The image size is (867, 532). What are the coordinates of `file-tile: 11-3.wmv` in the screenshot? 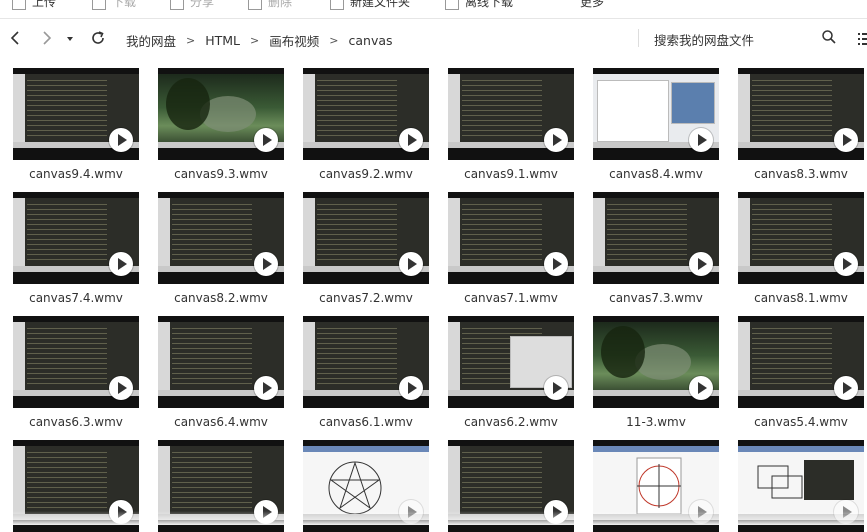 It's located at (656, 372).